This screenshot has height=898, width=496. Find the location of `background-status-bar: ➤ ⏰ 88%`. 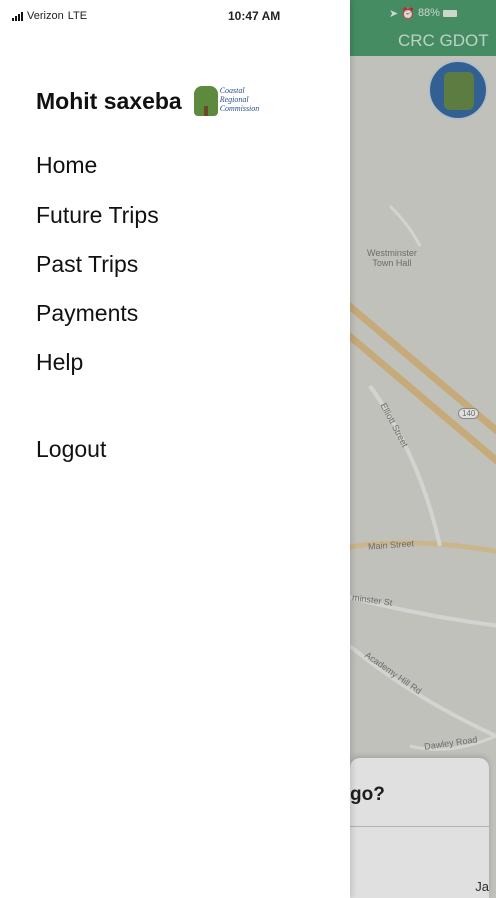

background-status-bar: ➤ ⏰ 88% is located at coordinates (423, 13).